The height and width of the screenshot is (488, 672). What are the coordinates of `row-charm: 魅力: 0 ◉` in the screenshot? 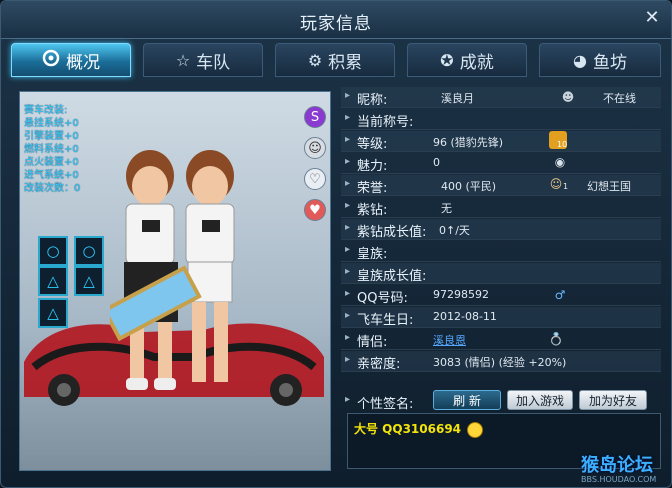 It's located at (501, 163).